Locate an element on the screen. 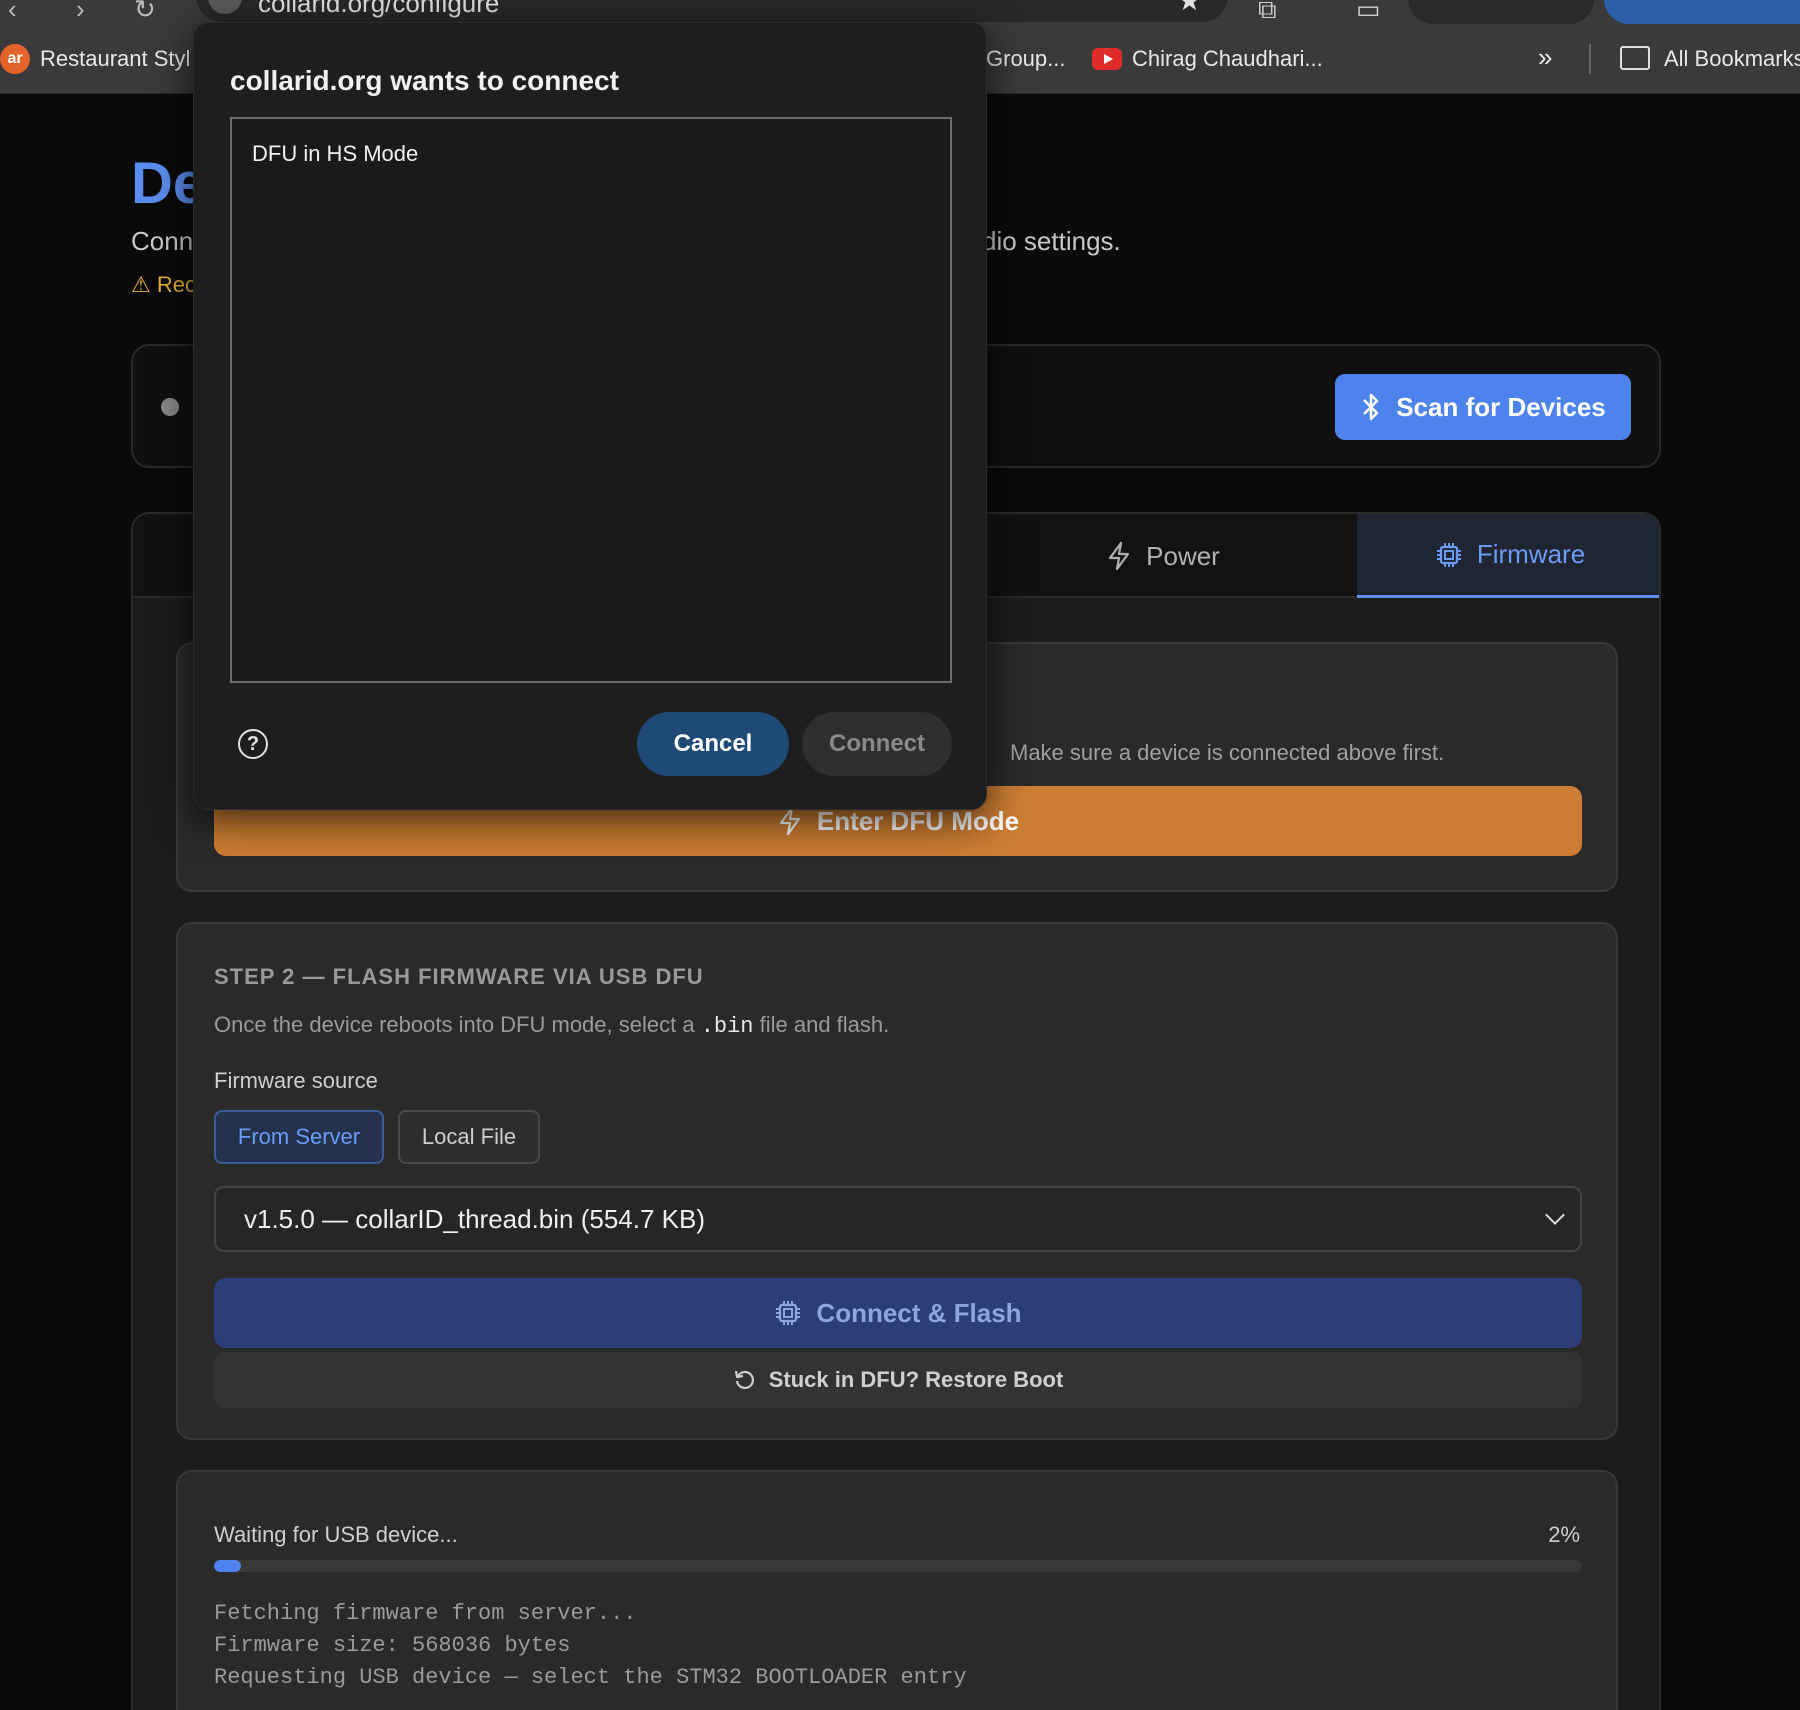 This screenshot has width=1800, height=1710. dialog-title: collarid.org wants to connect is located at coordinates (424, 80).